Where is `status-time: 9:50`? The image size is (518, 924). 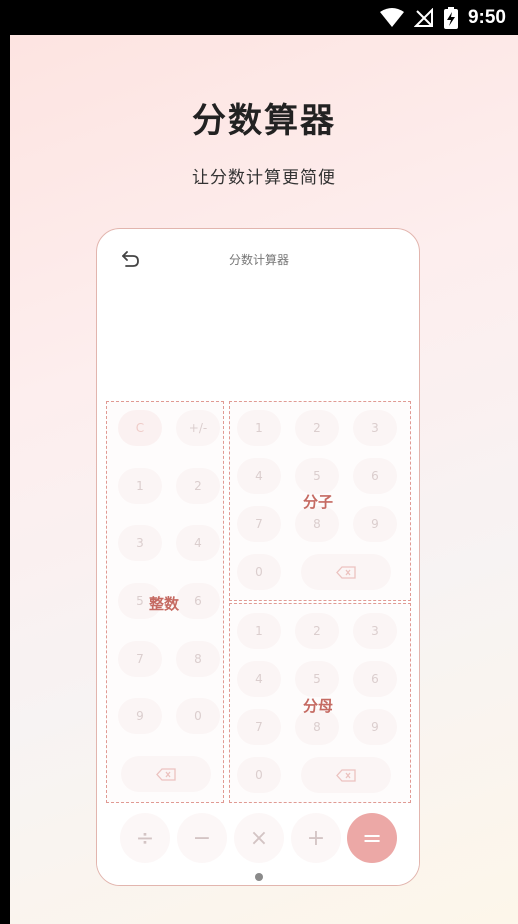 status-time: 9:50 is located at coordinates (486, 17).